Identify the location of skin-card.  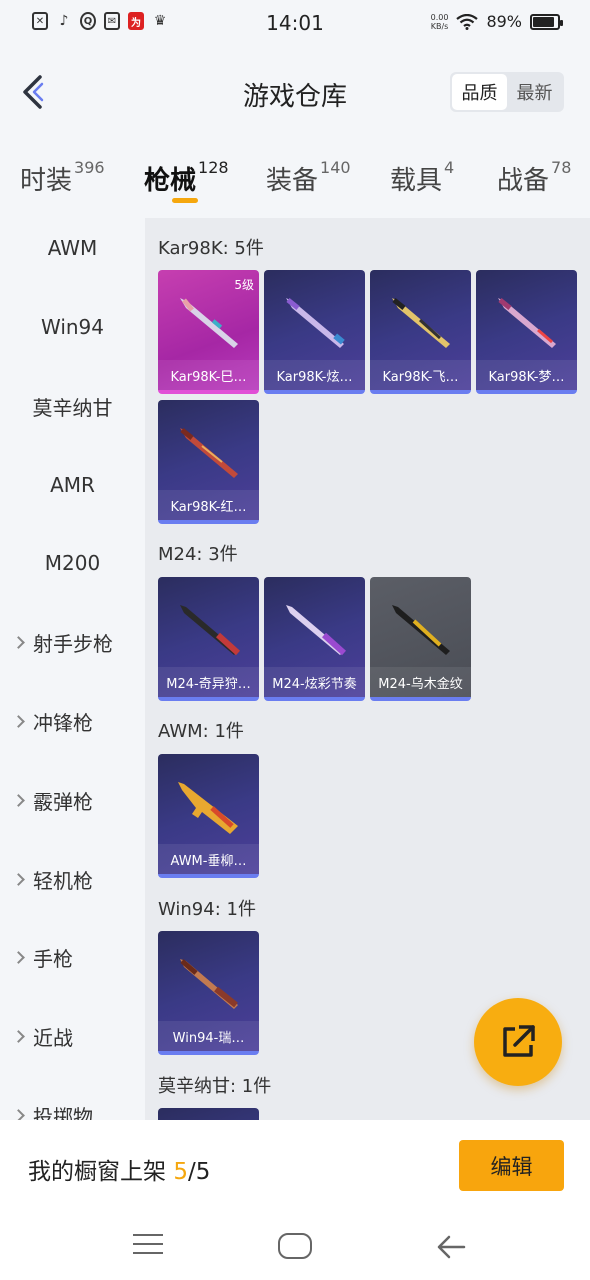
(208, 1114).